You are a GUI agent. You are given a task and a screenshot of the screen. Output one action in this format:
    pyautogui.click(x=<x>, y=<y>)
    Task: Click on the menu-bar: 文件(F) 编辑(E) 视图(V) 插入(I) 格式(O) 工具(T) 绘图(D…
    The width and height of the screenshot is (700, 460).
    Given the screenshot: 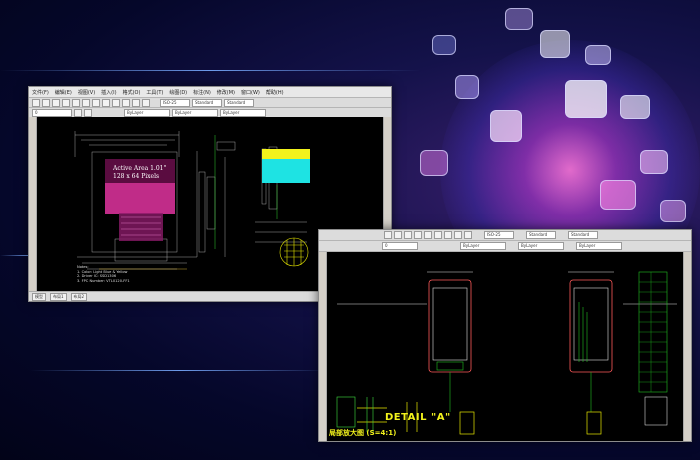 What is the action you would take?
    pyautogui.click(x=210, y=92)
    